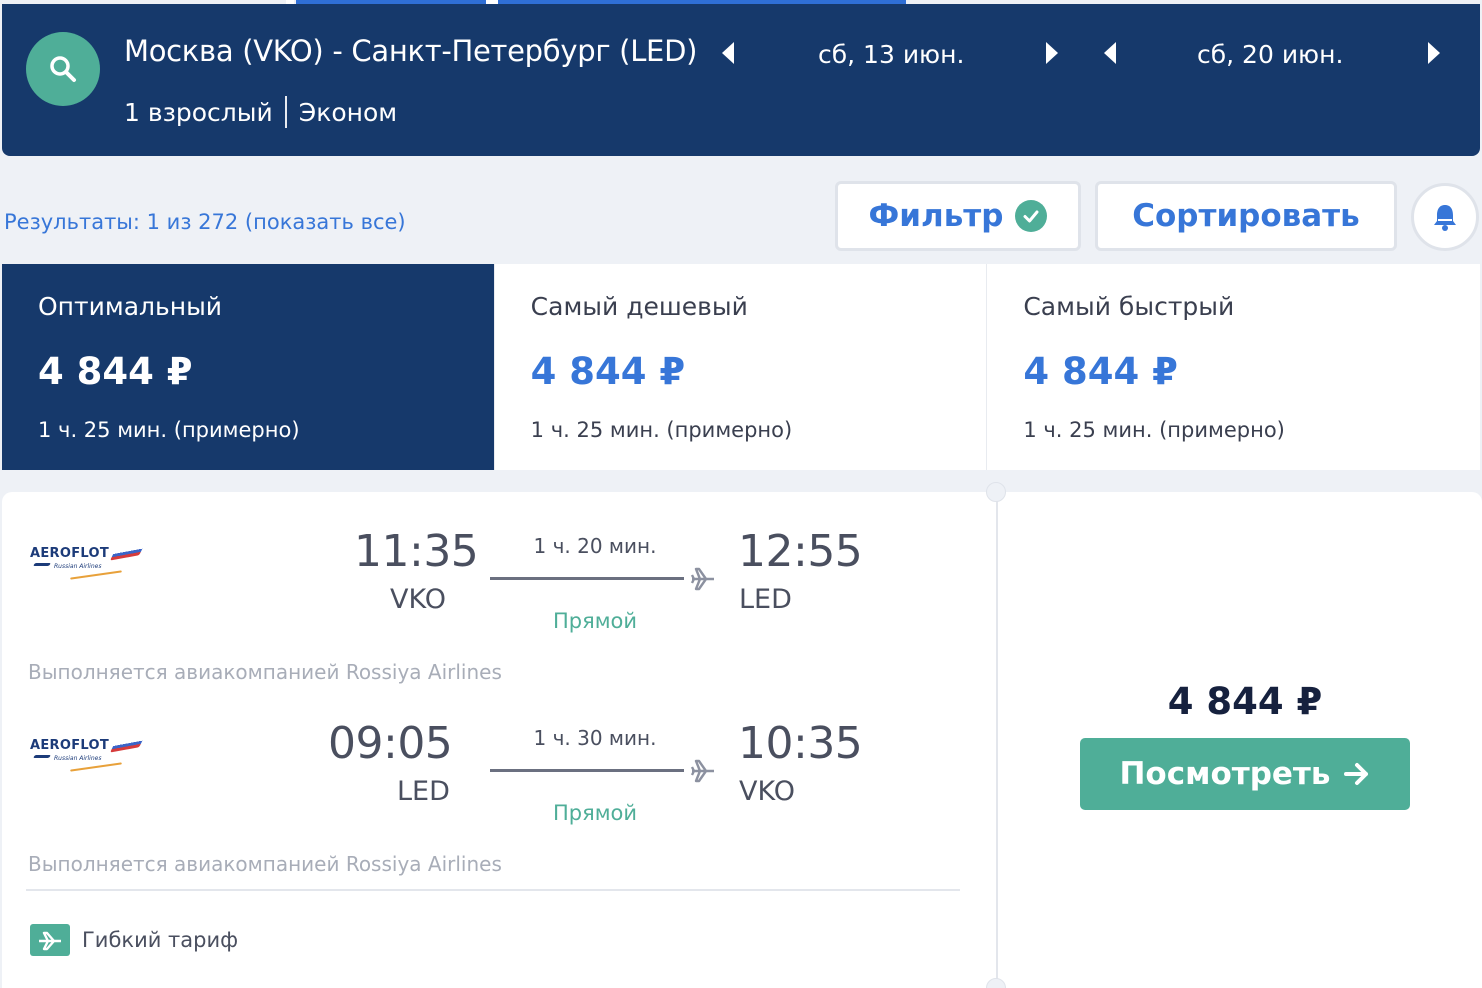 Image resolution: width=1482 pixels, height=988 pixels. Describe the element at coordinates (728, 53) in the screenshot. I see `outbound-prev-day-icon` at that location.